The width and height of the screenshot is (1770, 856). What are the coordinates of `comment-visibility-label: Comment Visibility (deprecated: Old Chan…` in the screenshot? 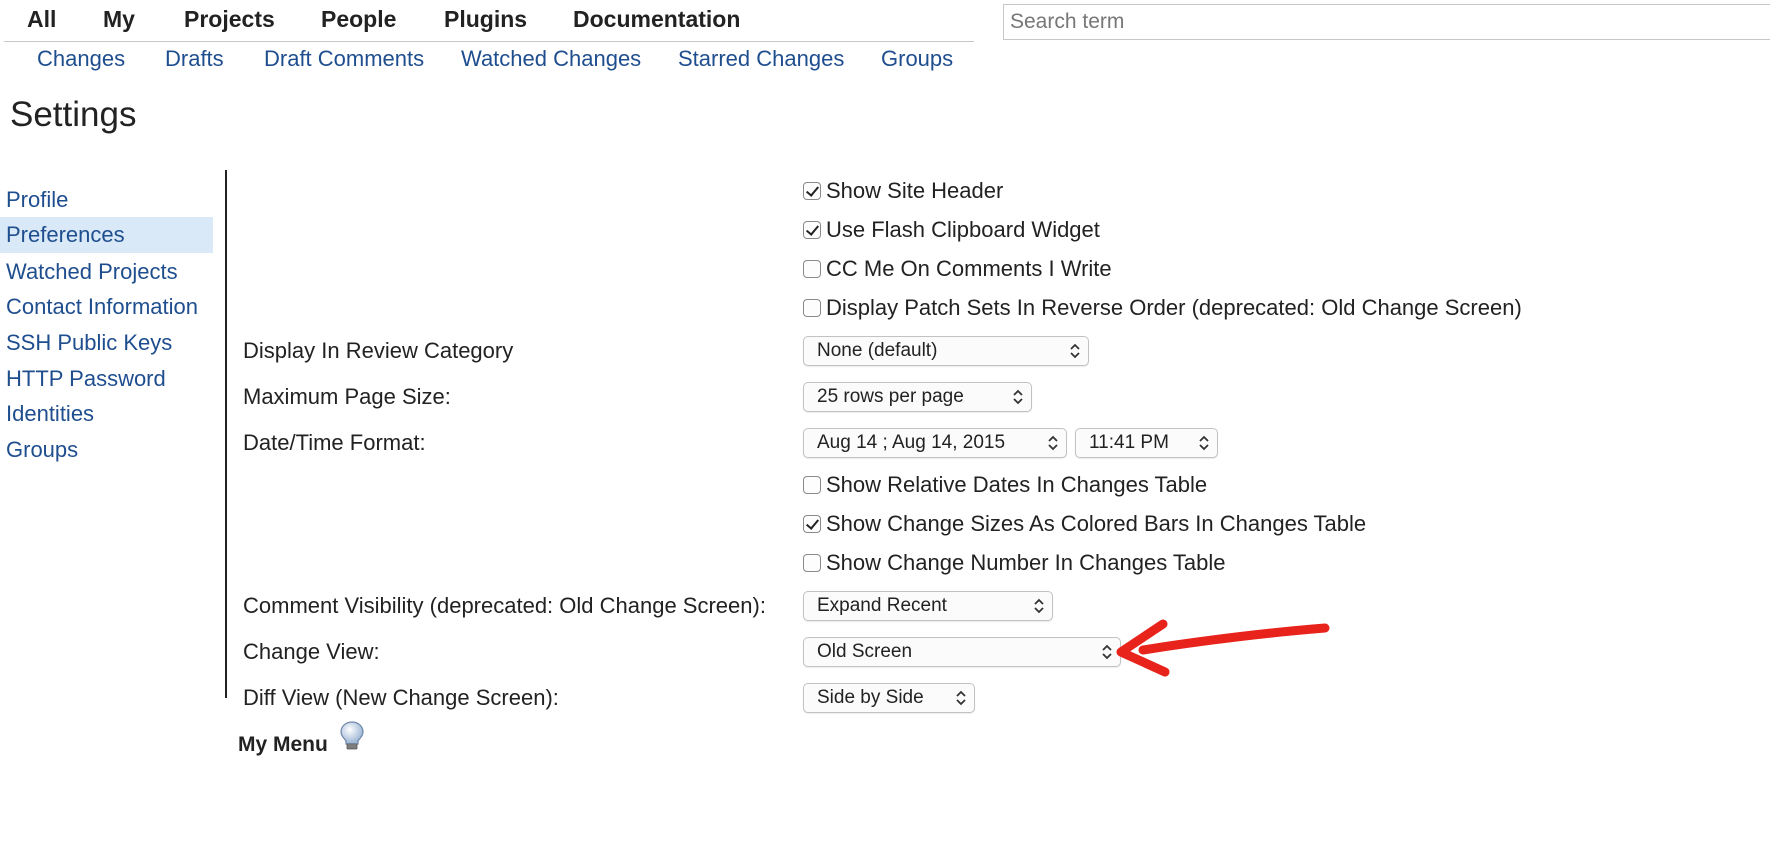 It's located at (504, 605).